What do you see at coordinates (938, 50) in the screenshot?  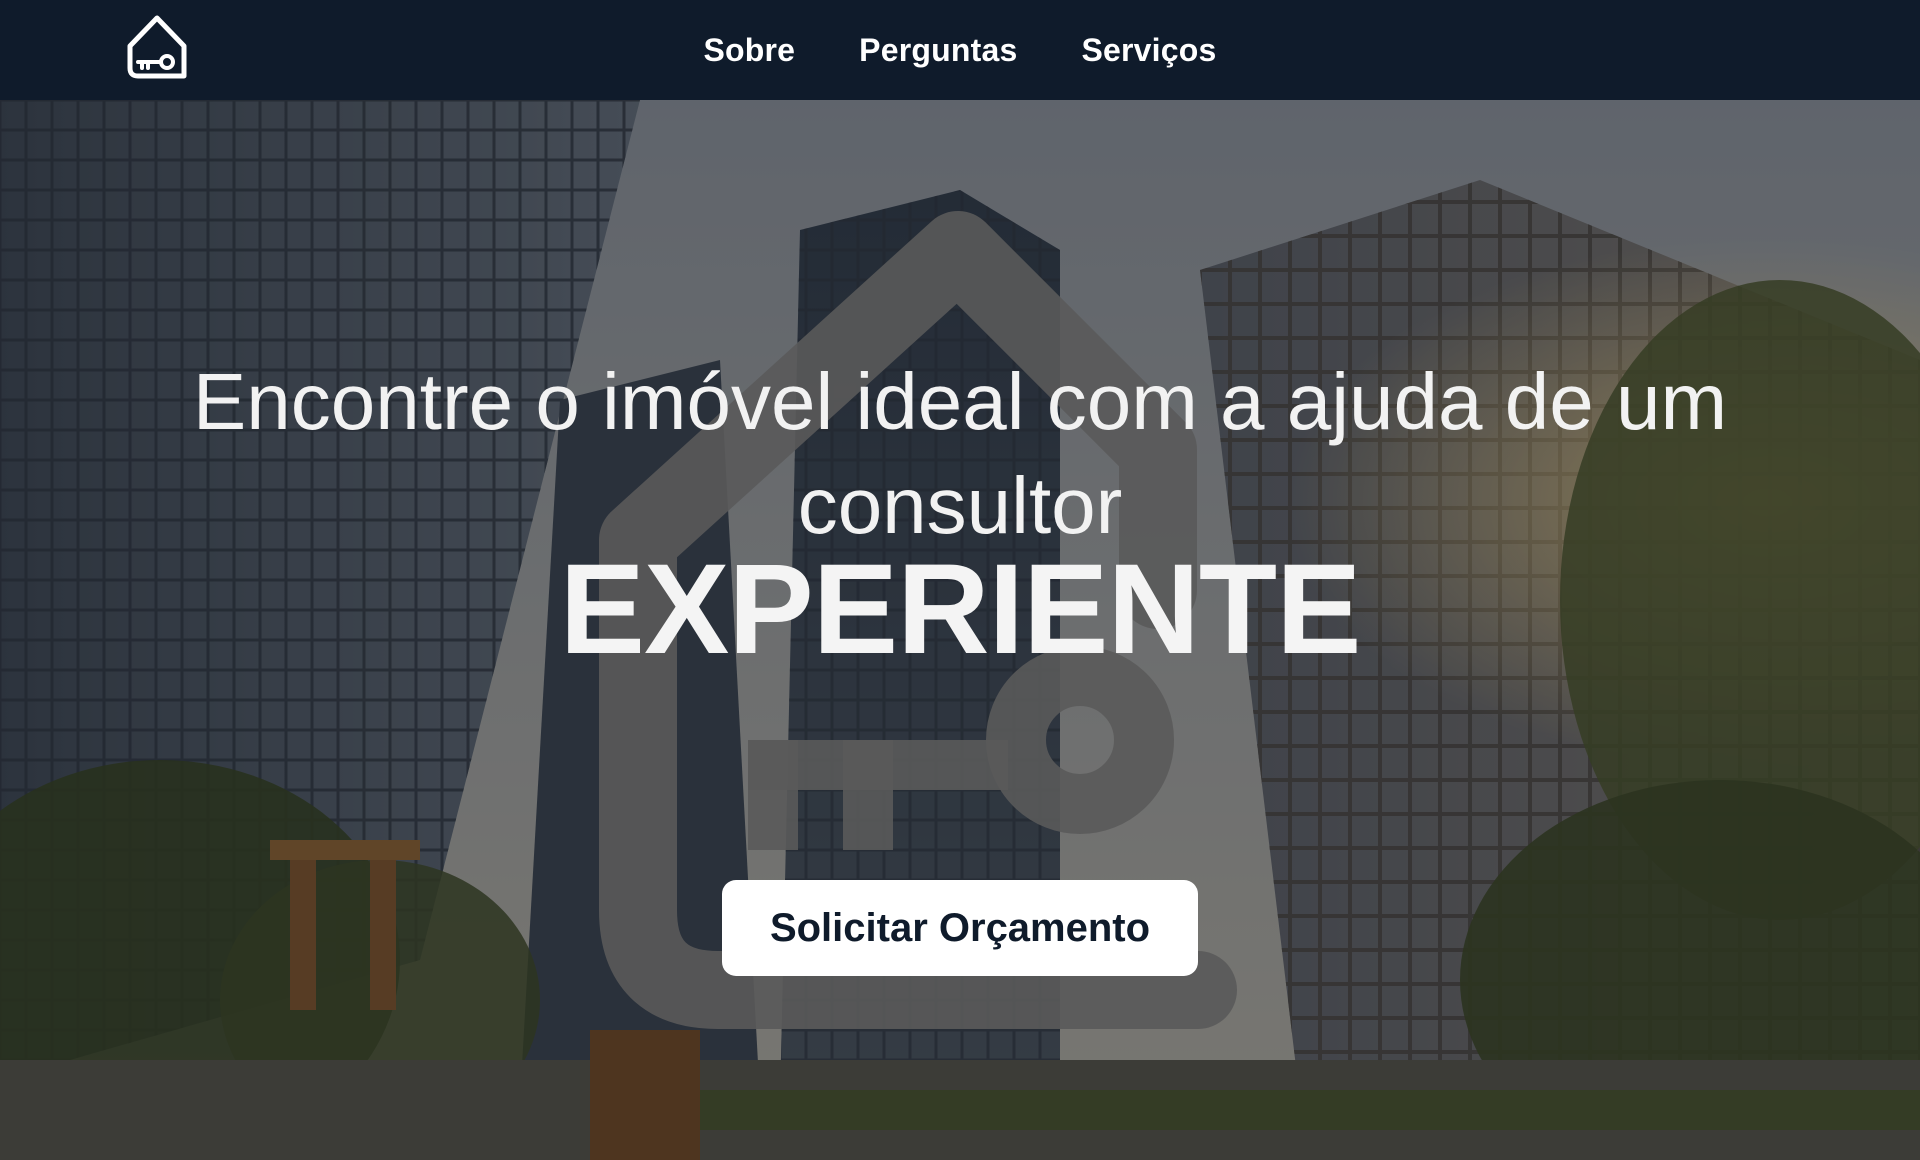 I see `nav-link-perguntas: Perguntas` at bounding box center [938, 50].